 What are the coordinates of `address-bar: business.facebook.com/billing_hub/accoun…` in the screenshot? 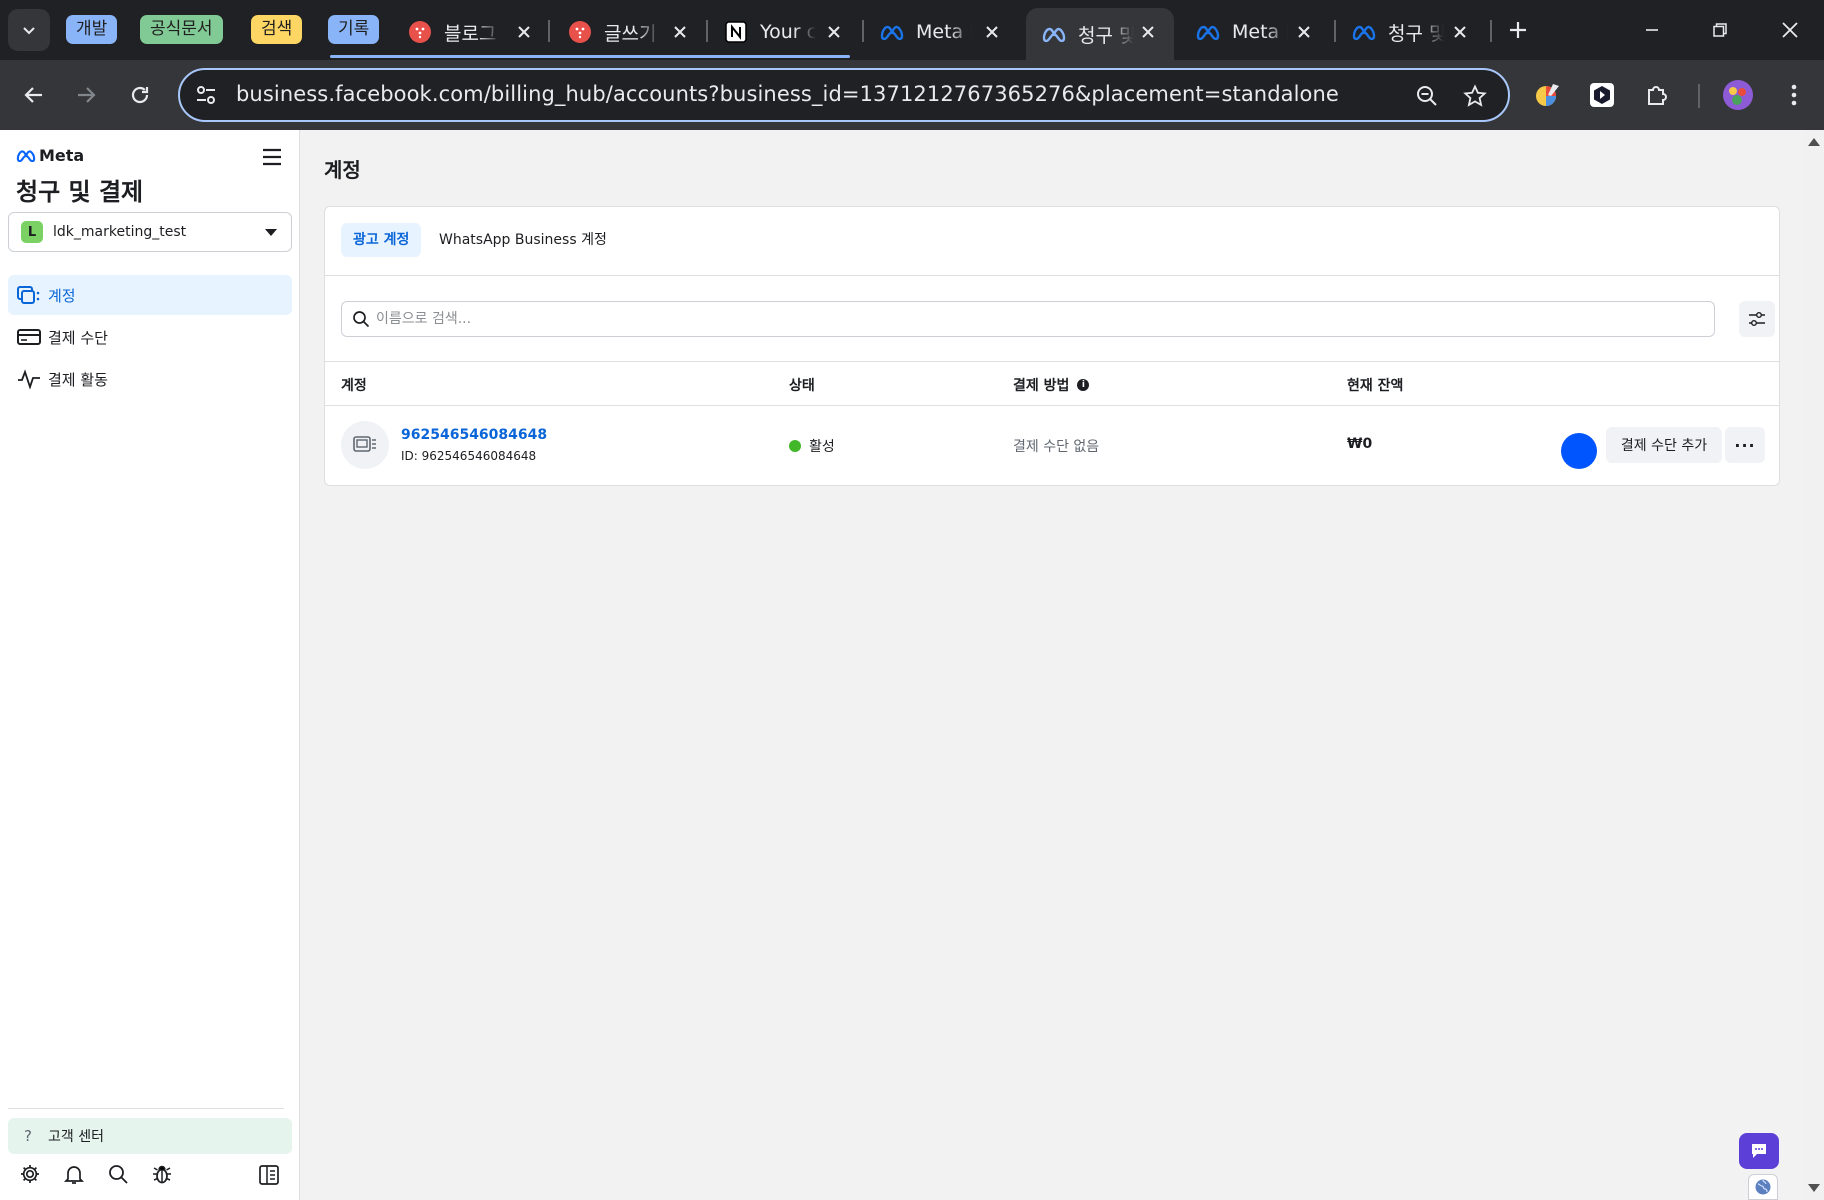 It's located at (844, 95).